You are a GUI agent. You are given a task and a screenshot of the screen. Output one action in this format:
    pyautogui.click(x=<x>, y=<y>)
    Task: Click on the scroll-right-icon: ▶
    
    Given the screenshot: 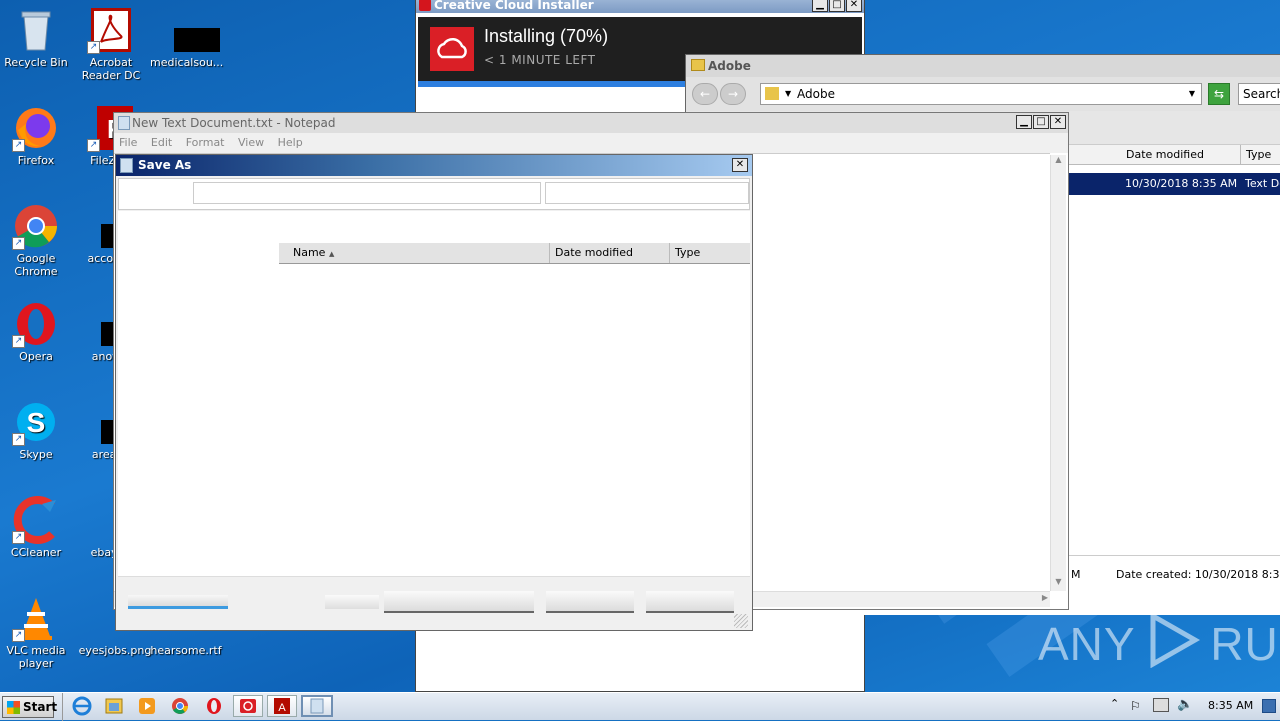 What is the action you would take?
    pyautogui.click(x=1045, y=597)
    